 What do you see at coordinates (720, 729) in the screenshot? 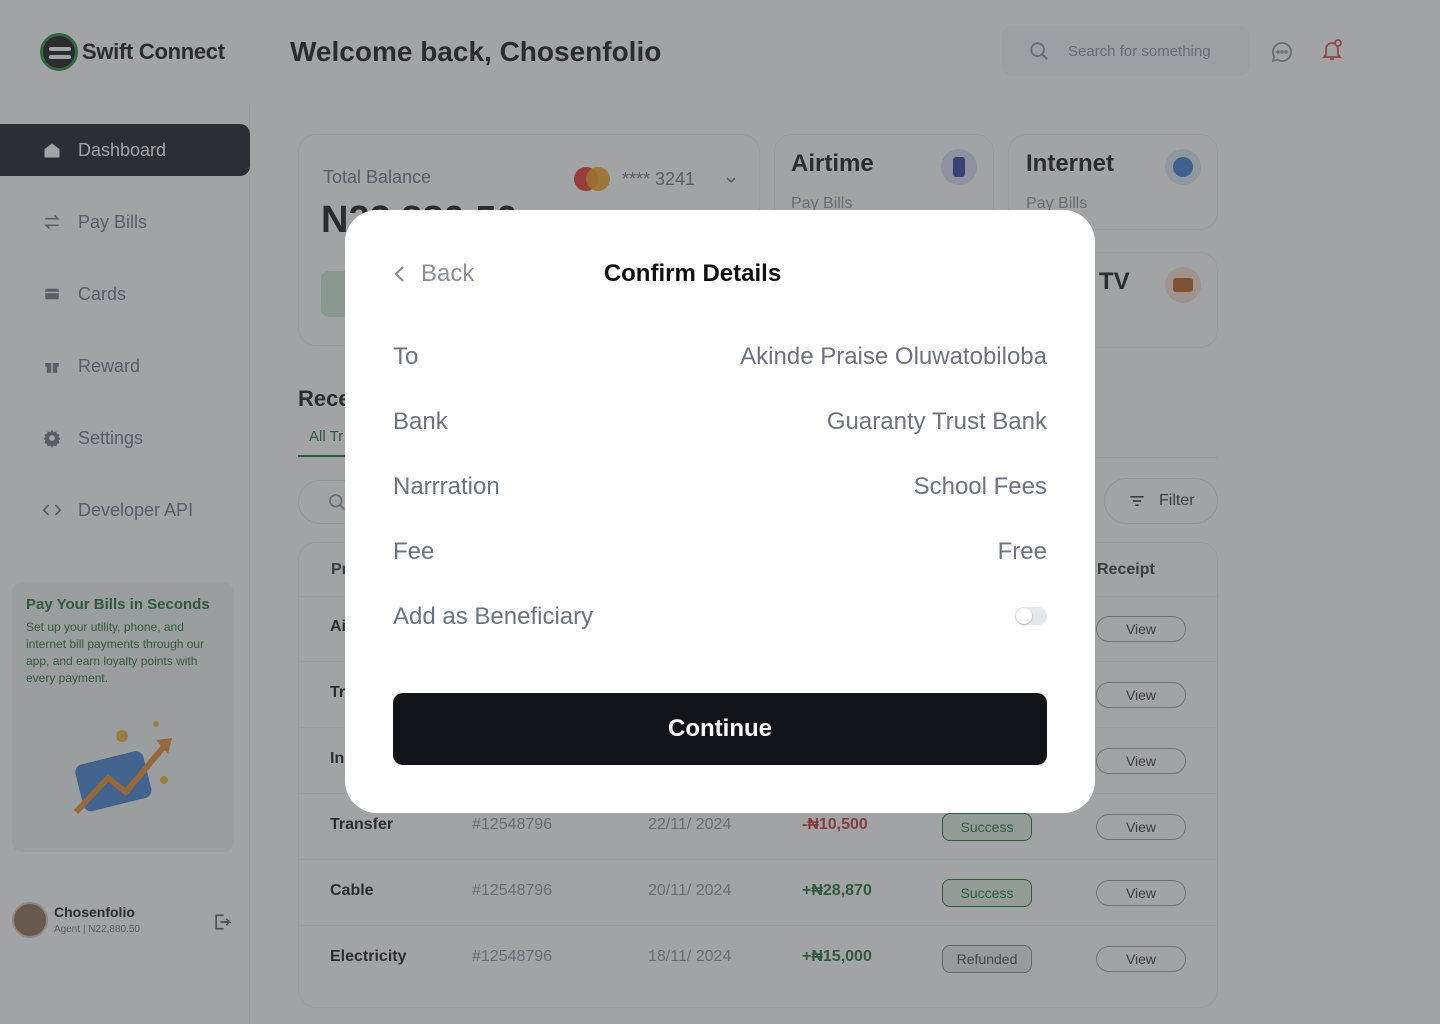
I see `continue-button: Continue` at bounding box center [720, 729].